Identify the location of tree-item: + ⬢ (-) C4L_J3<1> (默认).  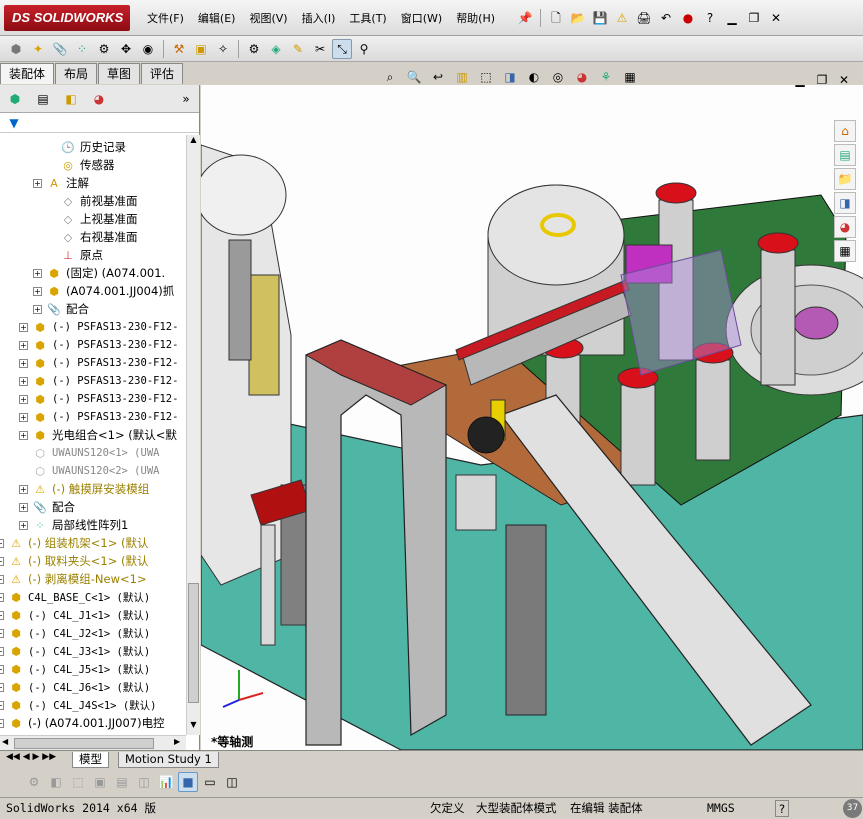
(75, 651).